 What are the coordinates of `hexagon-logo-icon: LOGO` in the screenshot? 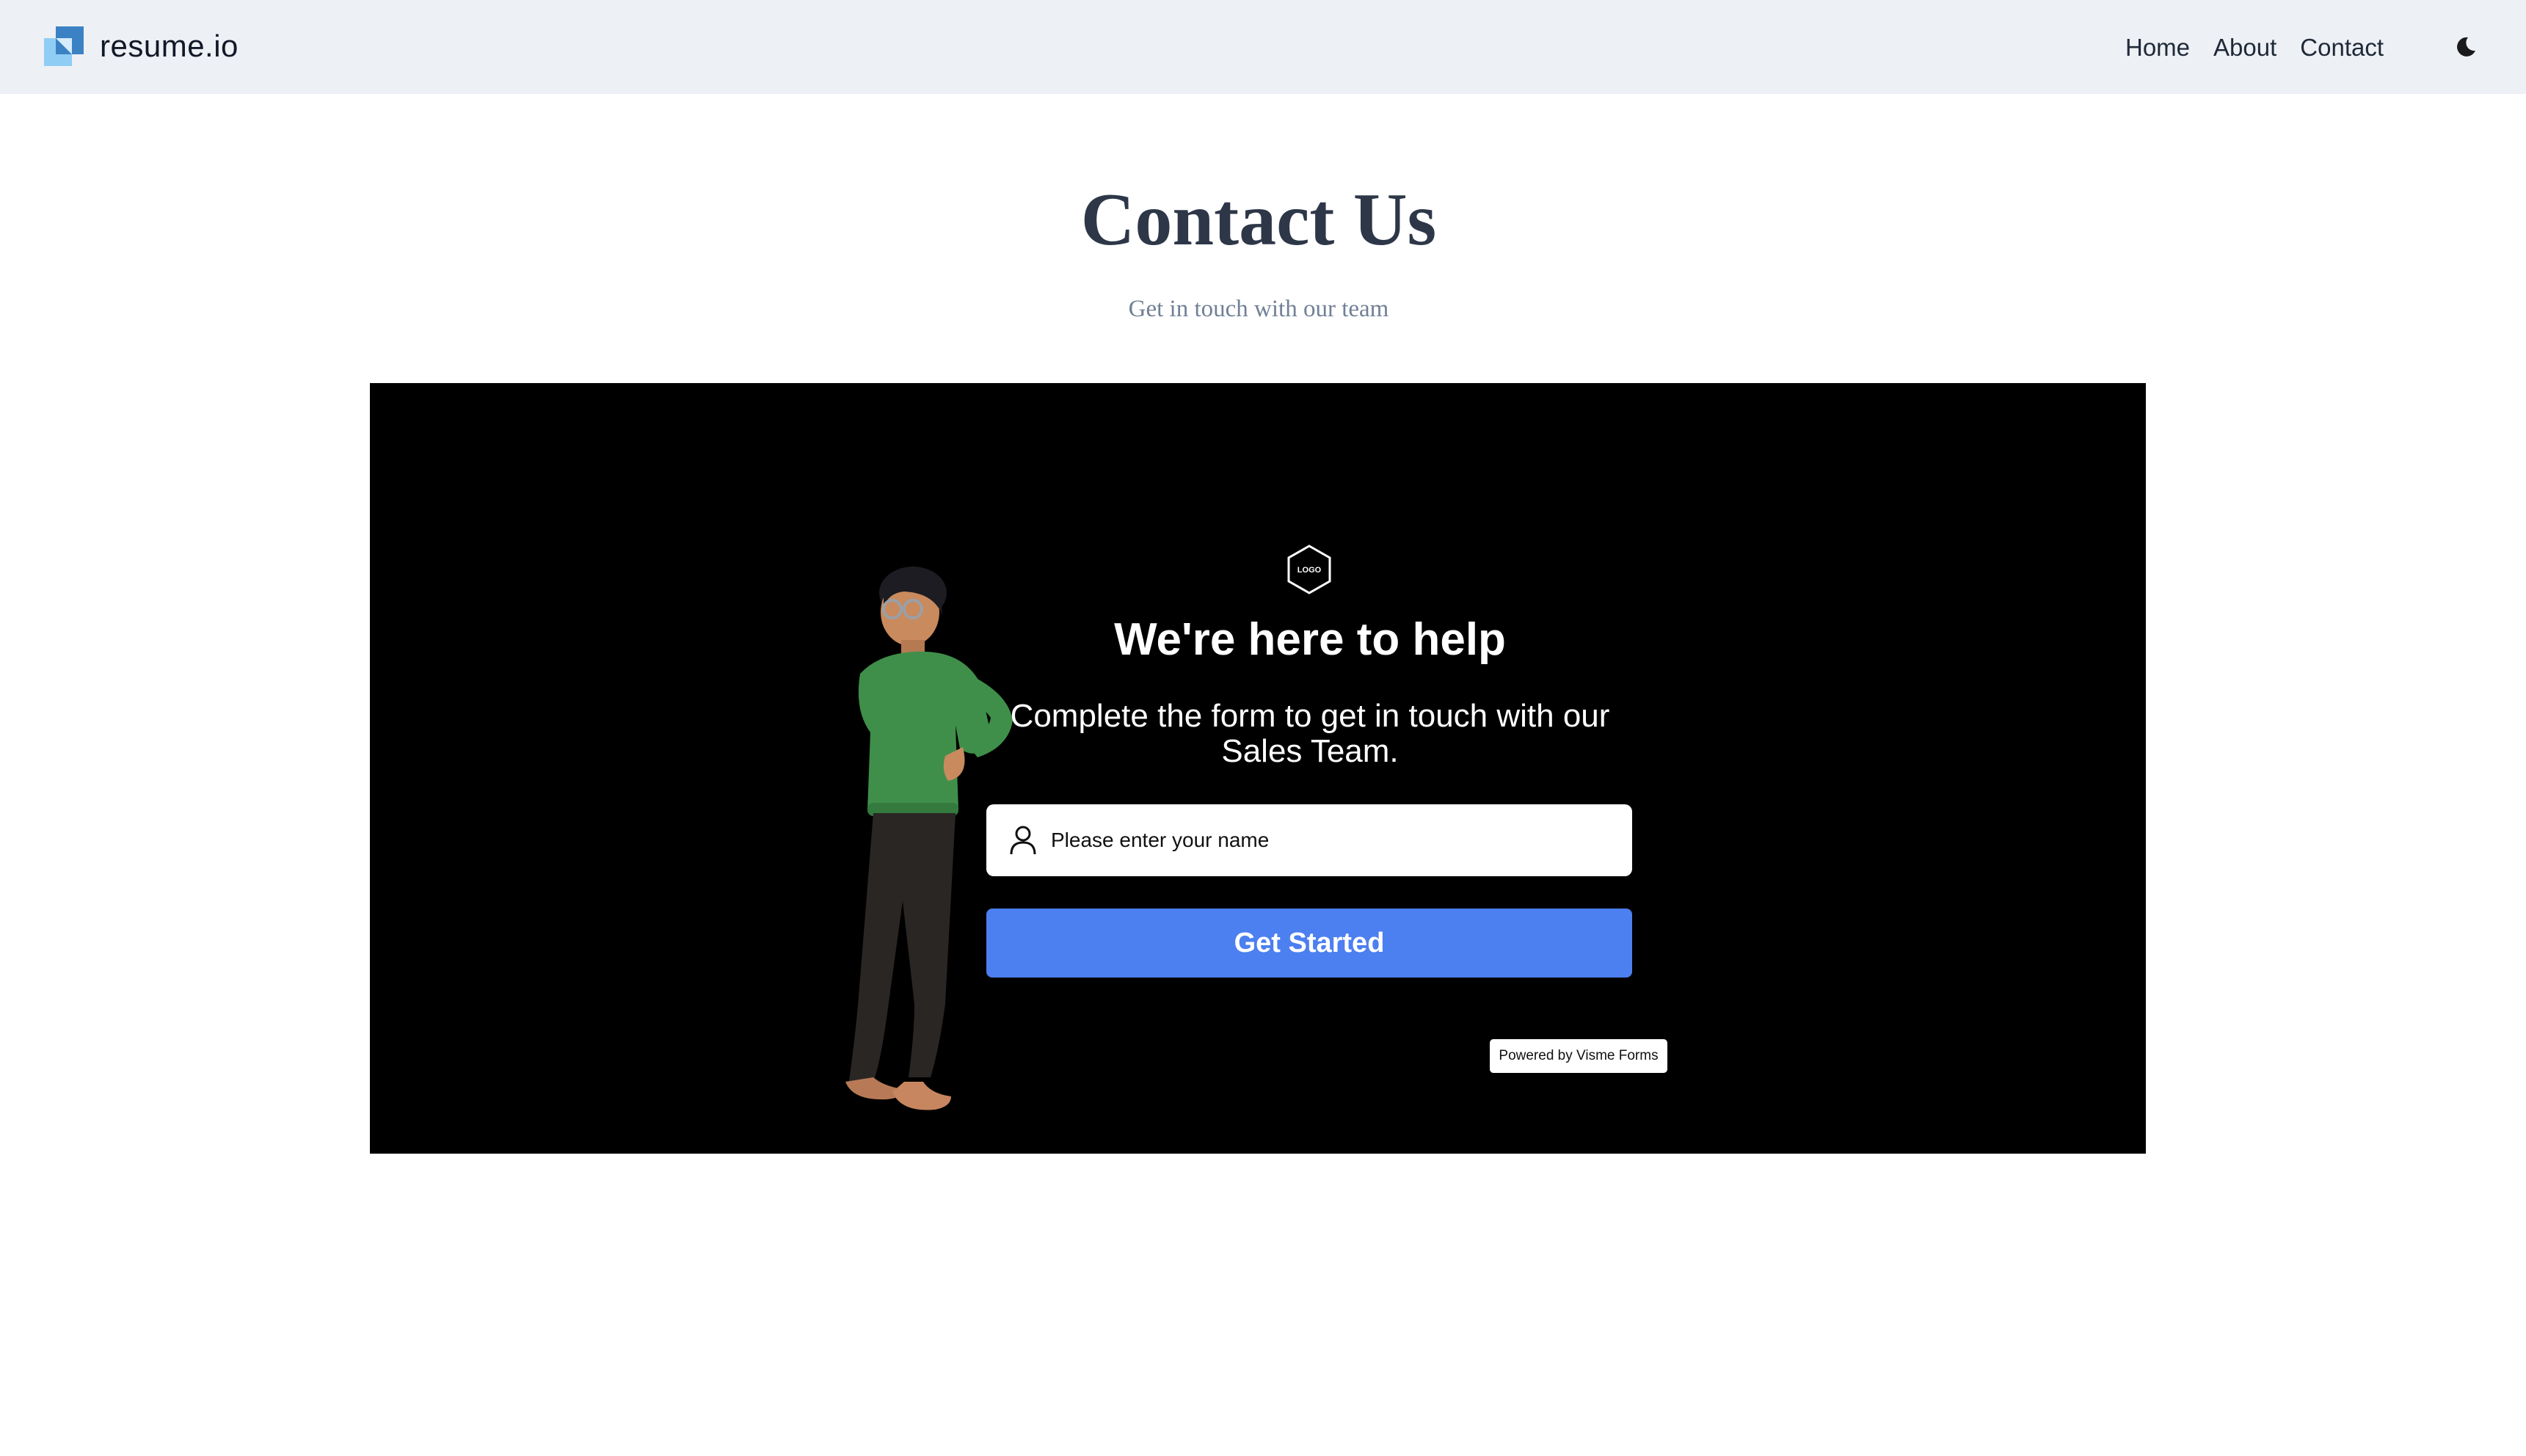 It's located at (1309, 569).